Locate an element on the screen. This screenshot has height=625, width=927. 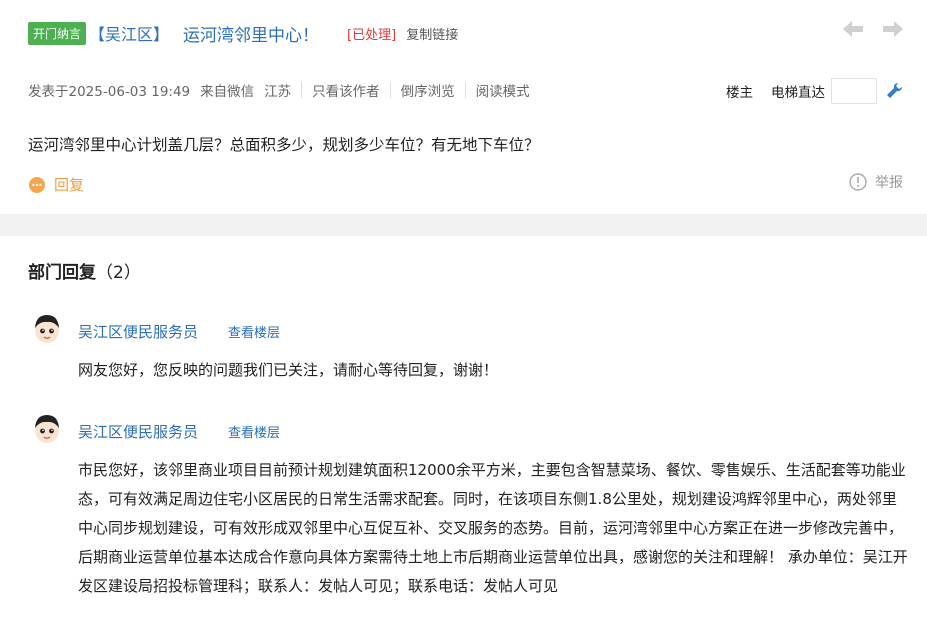
dept-reply-heading: 部门回复（2） is located at coordinates (84, 270).